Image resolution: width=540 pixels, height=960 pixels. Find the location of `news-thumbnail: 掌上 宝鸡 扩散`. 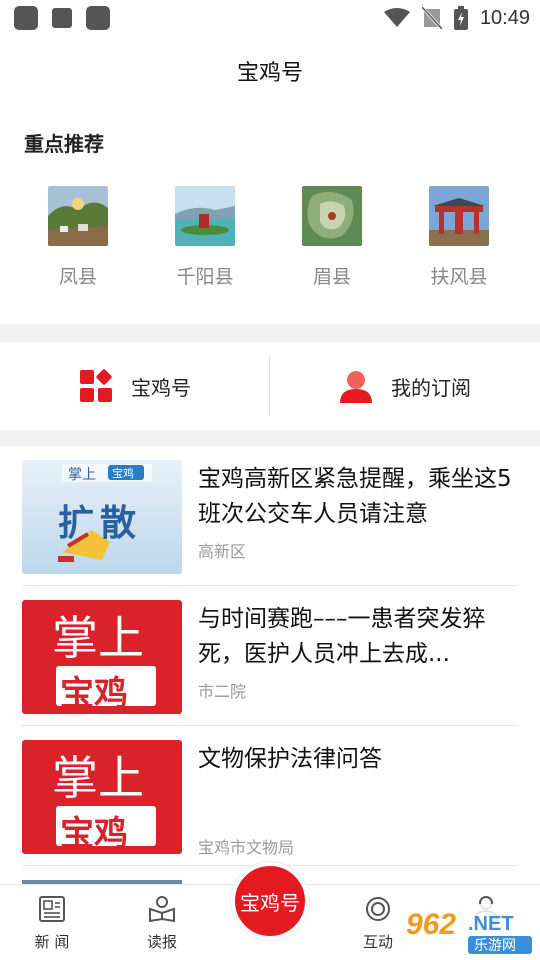

news-thumbnail: 掌上 宝鸡 扩散 is located at coordinates (102, 517).